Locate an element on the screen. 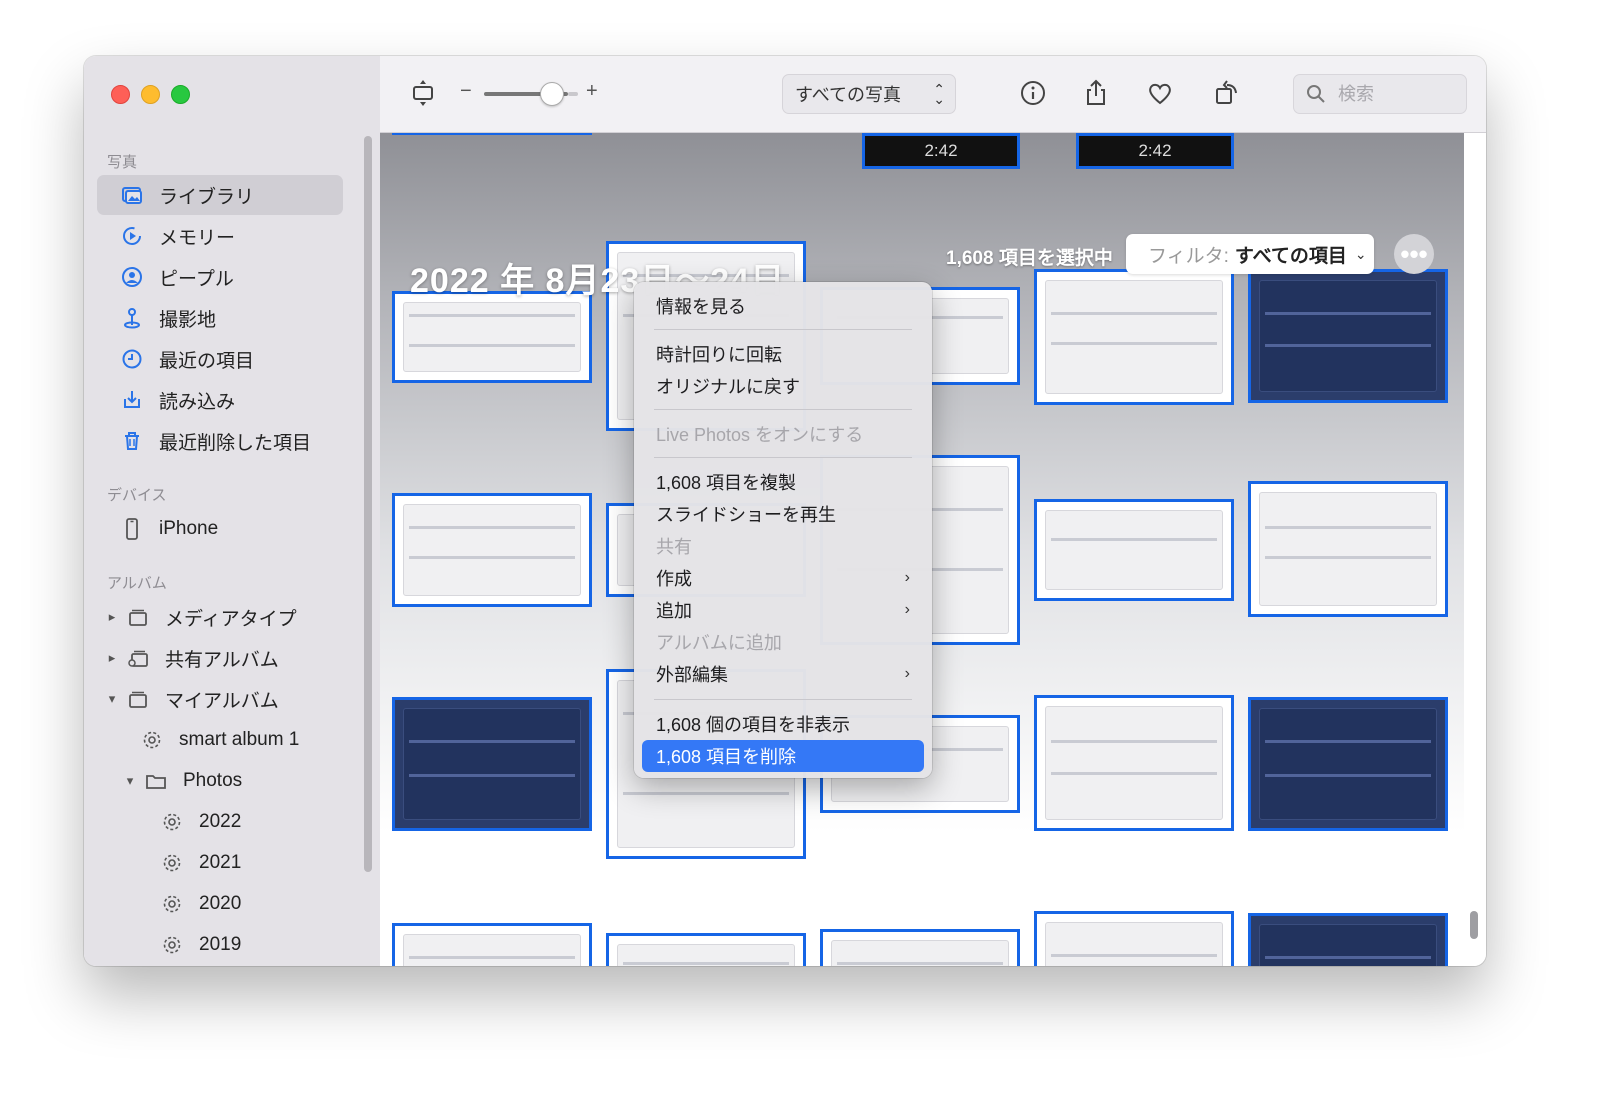 This screenshot has height=1096, width=1600. trash-icon is located at coordinates (132, 441).